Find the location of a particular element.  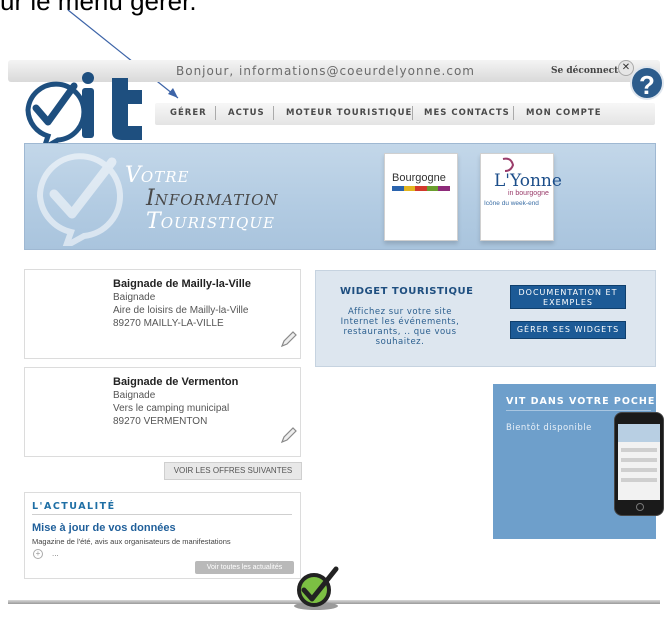

nav-item-mon-compte: MON COMPTE is located at coordinates (564, 113).